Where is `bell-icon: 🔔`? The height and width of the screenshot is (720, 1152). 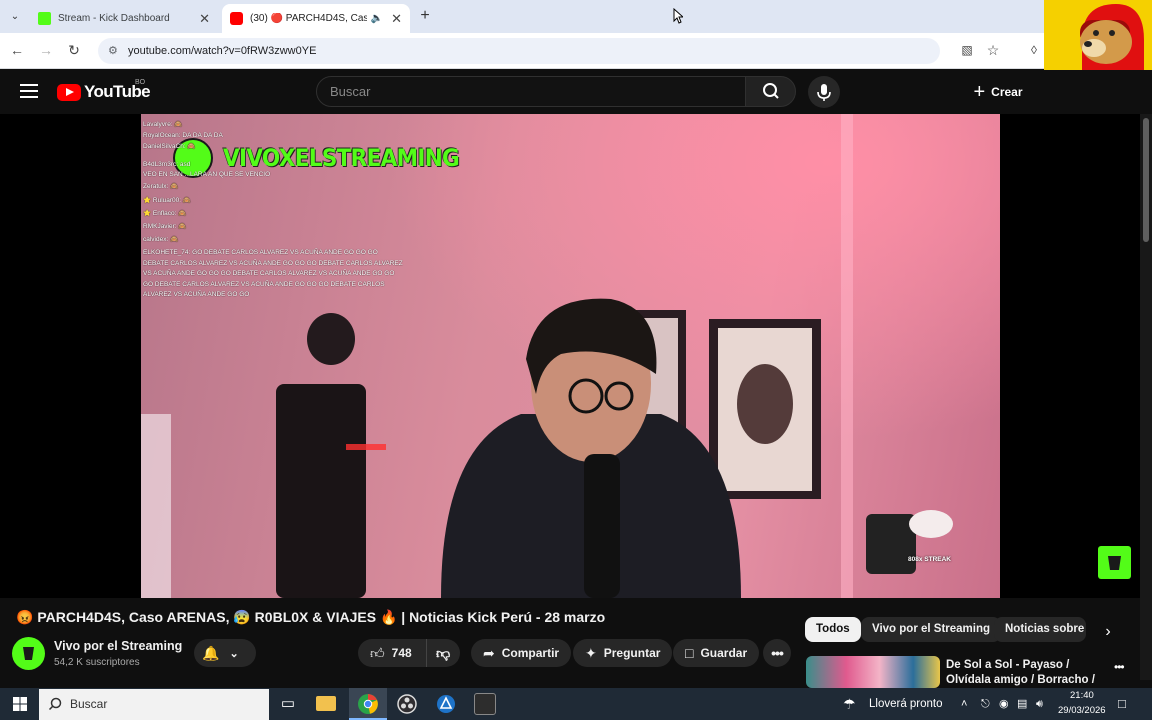 bell-icon: 🔔 is located at coordinates (211, 652).